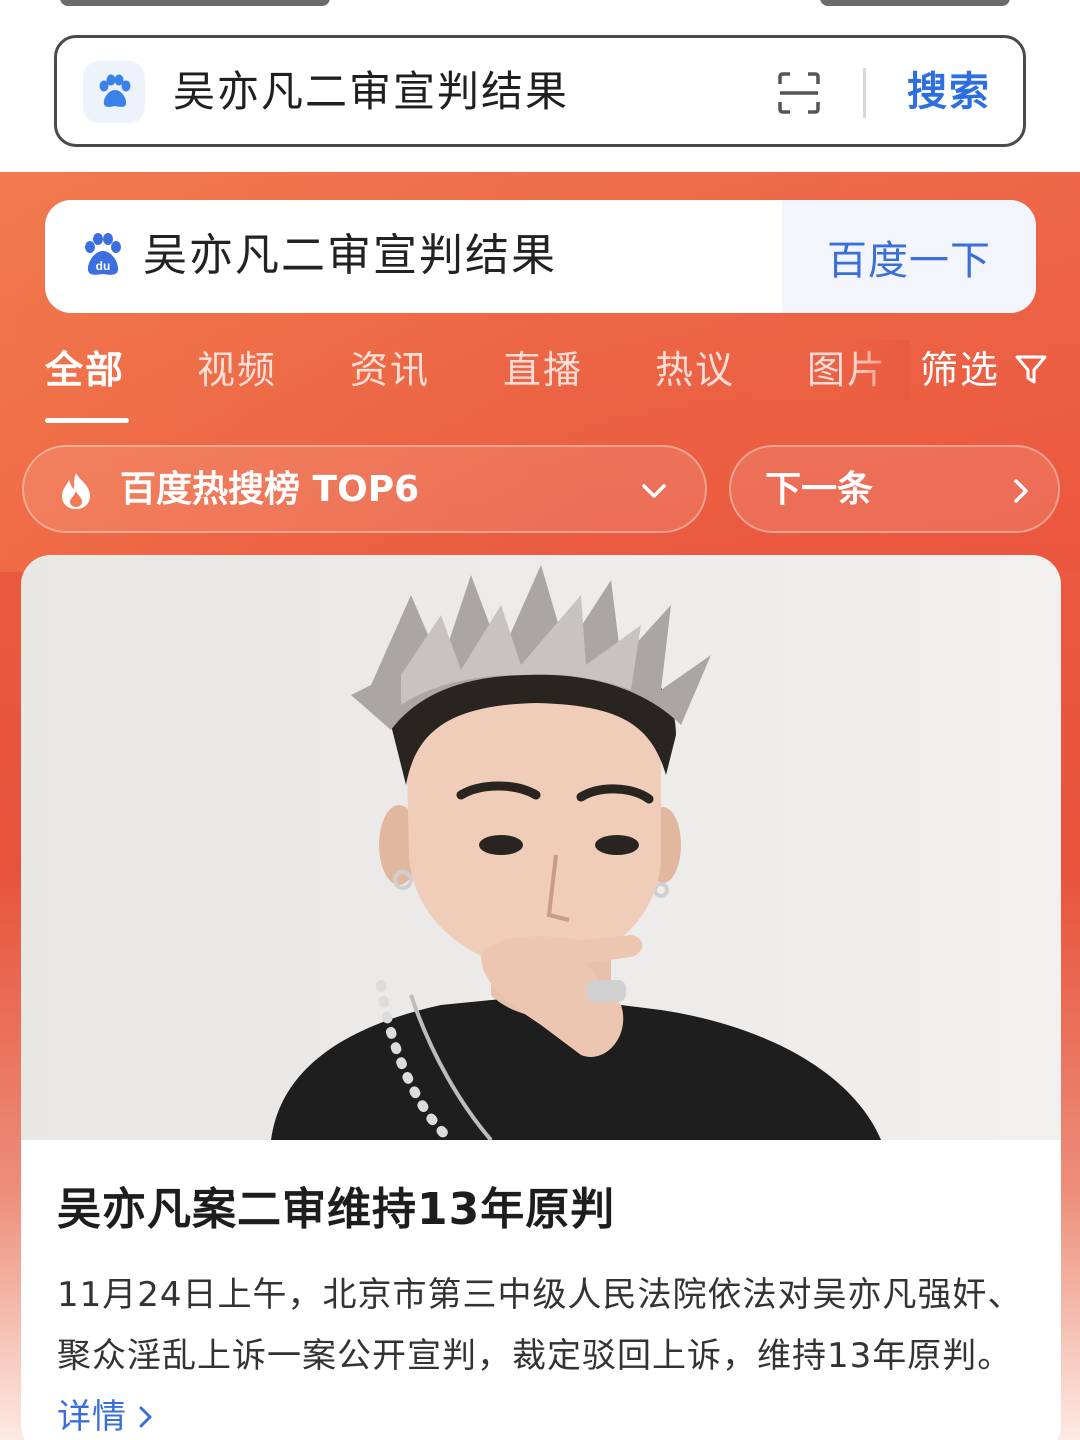 This screenshot has height=1440, width=1080. Describe the element at coordinates (960, 370) in the screenshot. I see `filter-label: 筛选` at that location.